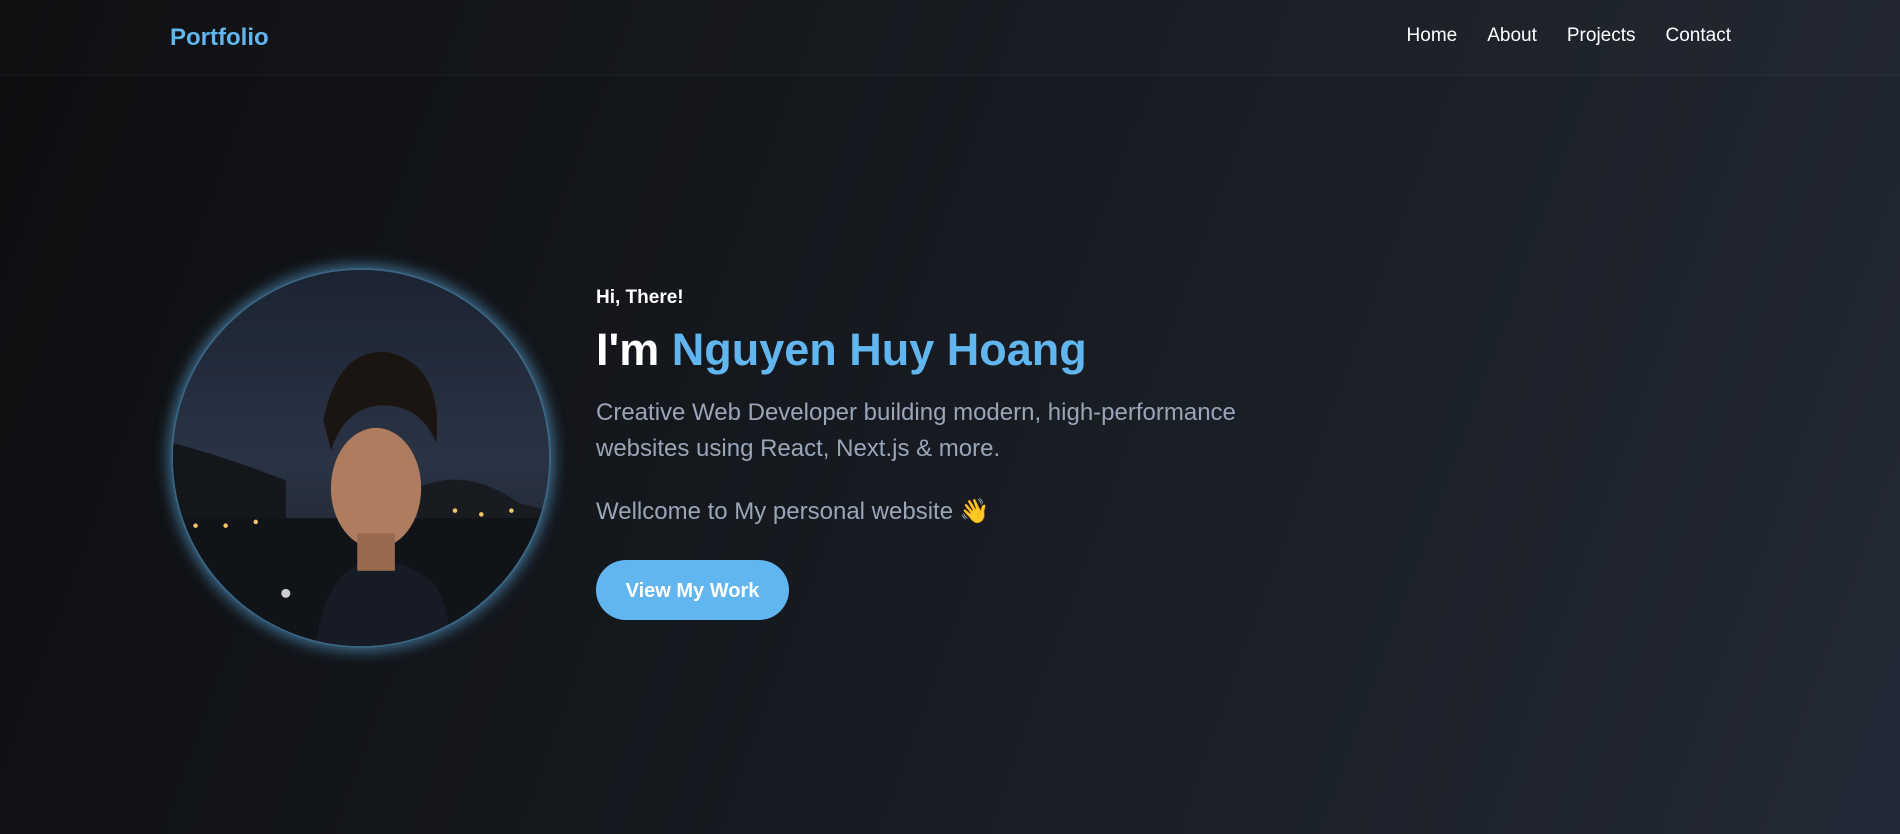 This screenshot has width=1900, height=834. I want to click on welcome-label: Wellcome to My personal website, so click(775, 511).